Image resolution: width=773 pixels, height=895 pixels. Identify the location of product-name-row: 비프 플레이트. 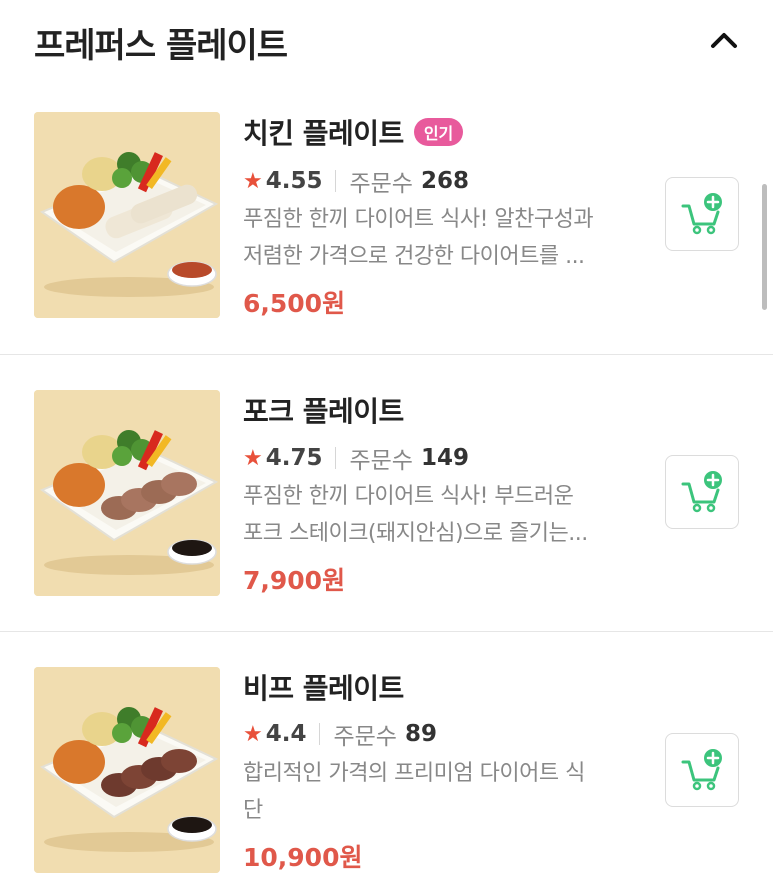
(323, 687).